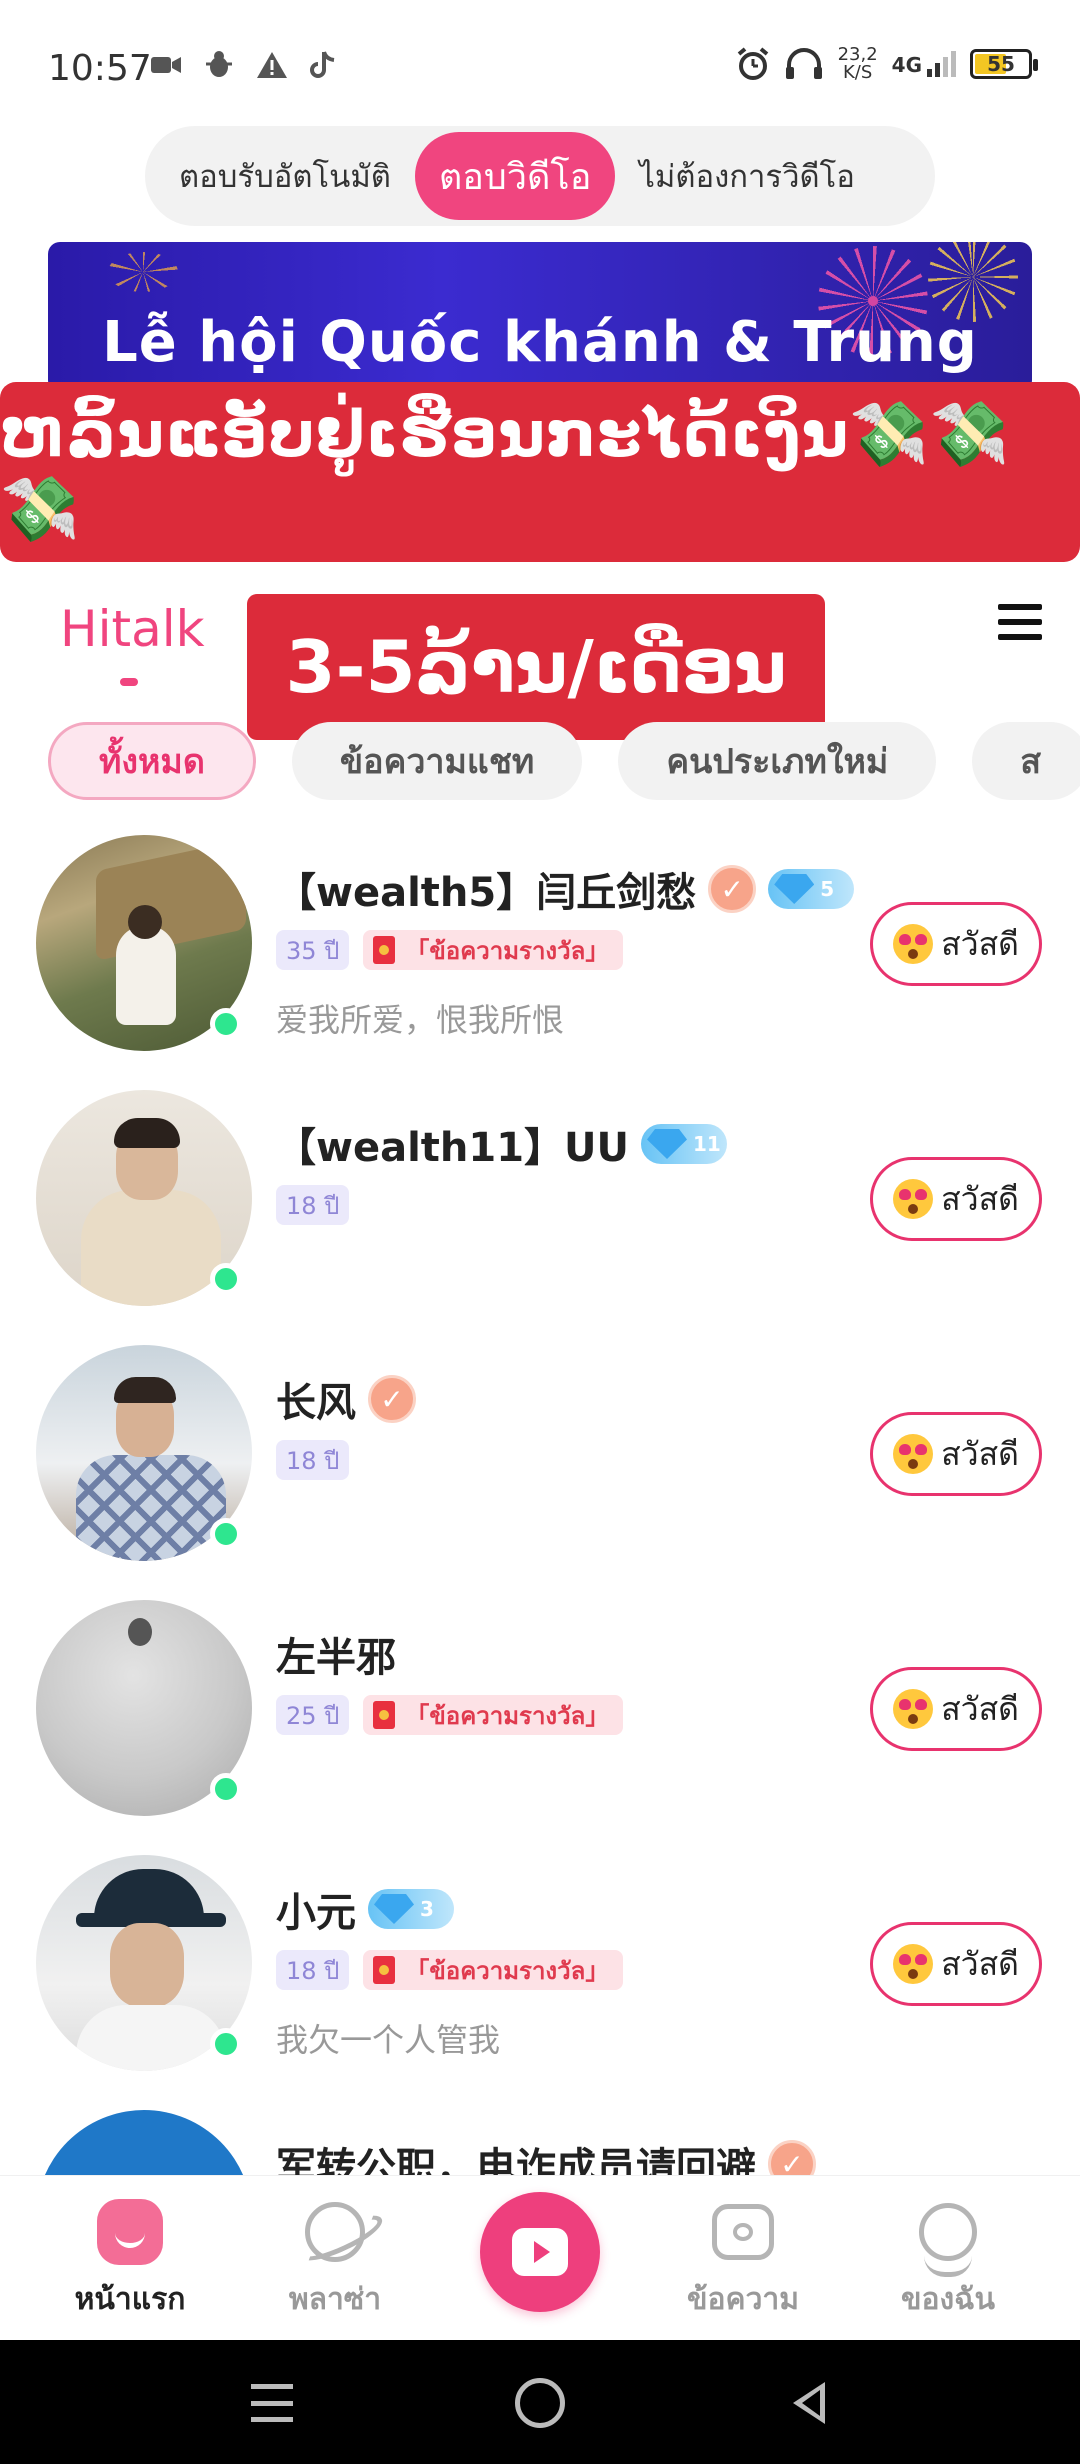 This screenshot has width=1080, height=2464. Describe the element at coordinates (322, 64) in the screenshot. I see `tiktok-icon` at that location.